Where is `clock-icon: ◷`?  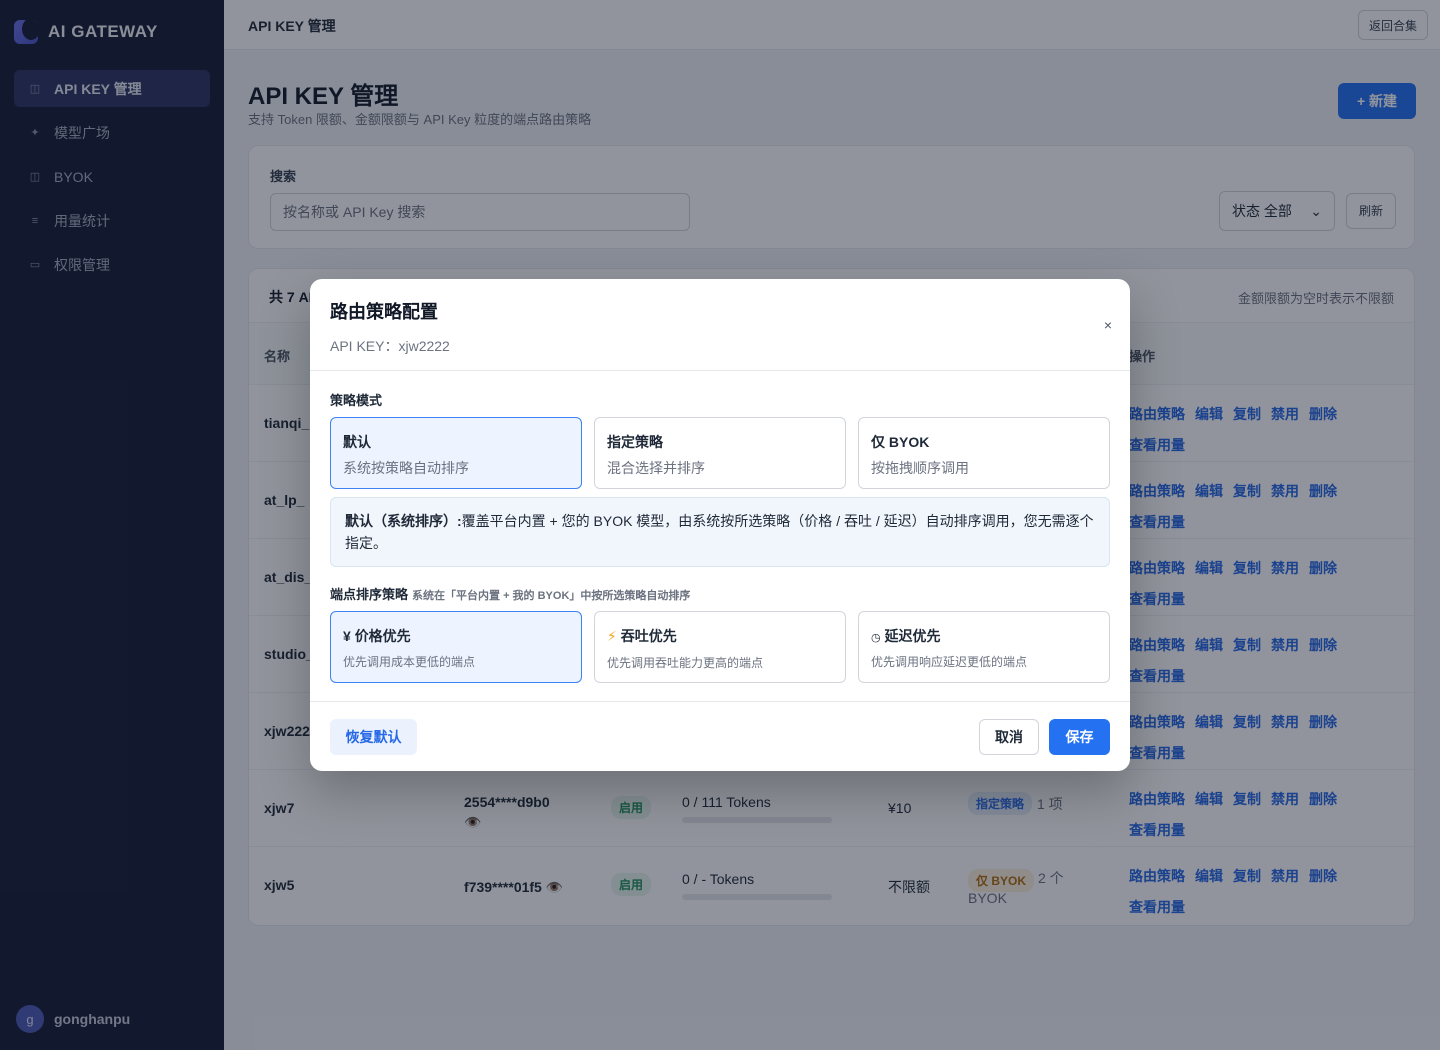
clock-icon: ◷ is located at coordinates (876, 638).